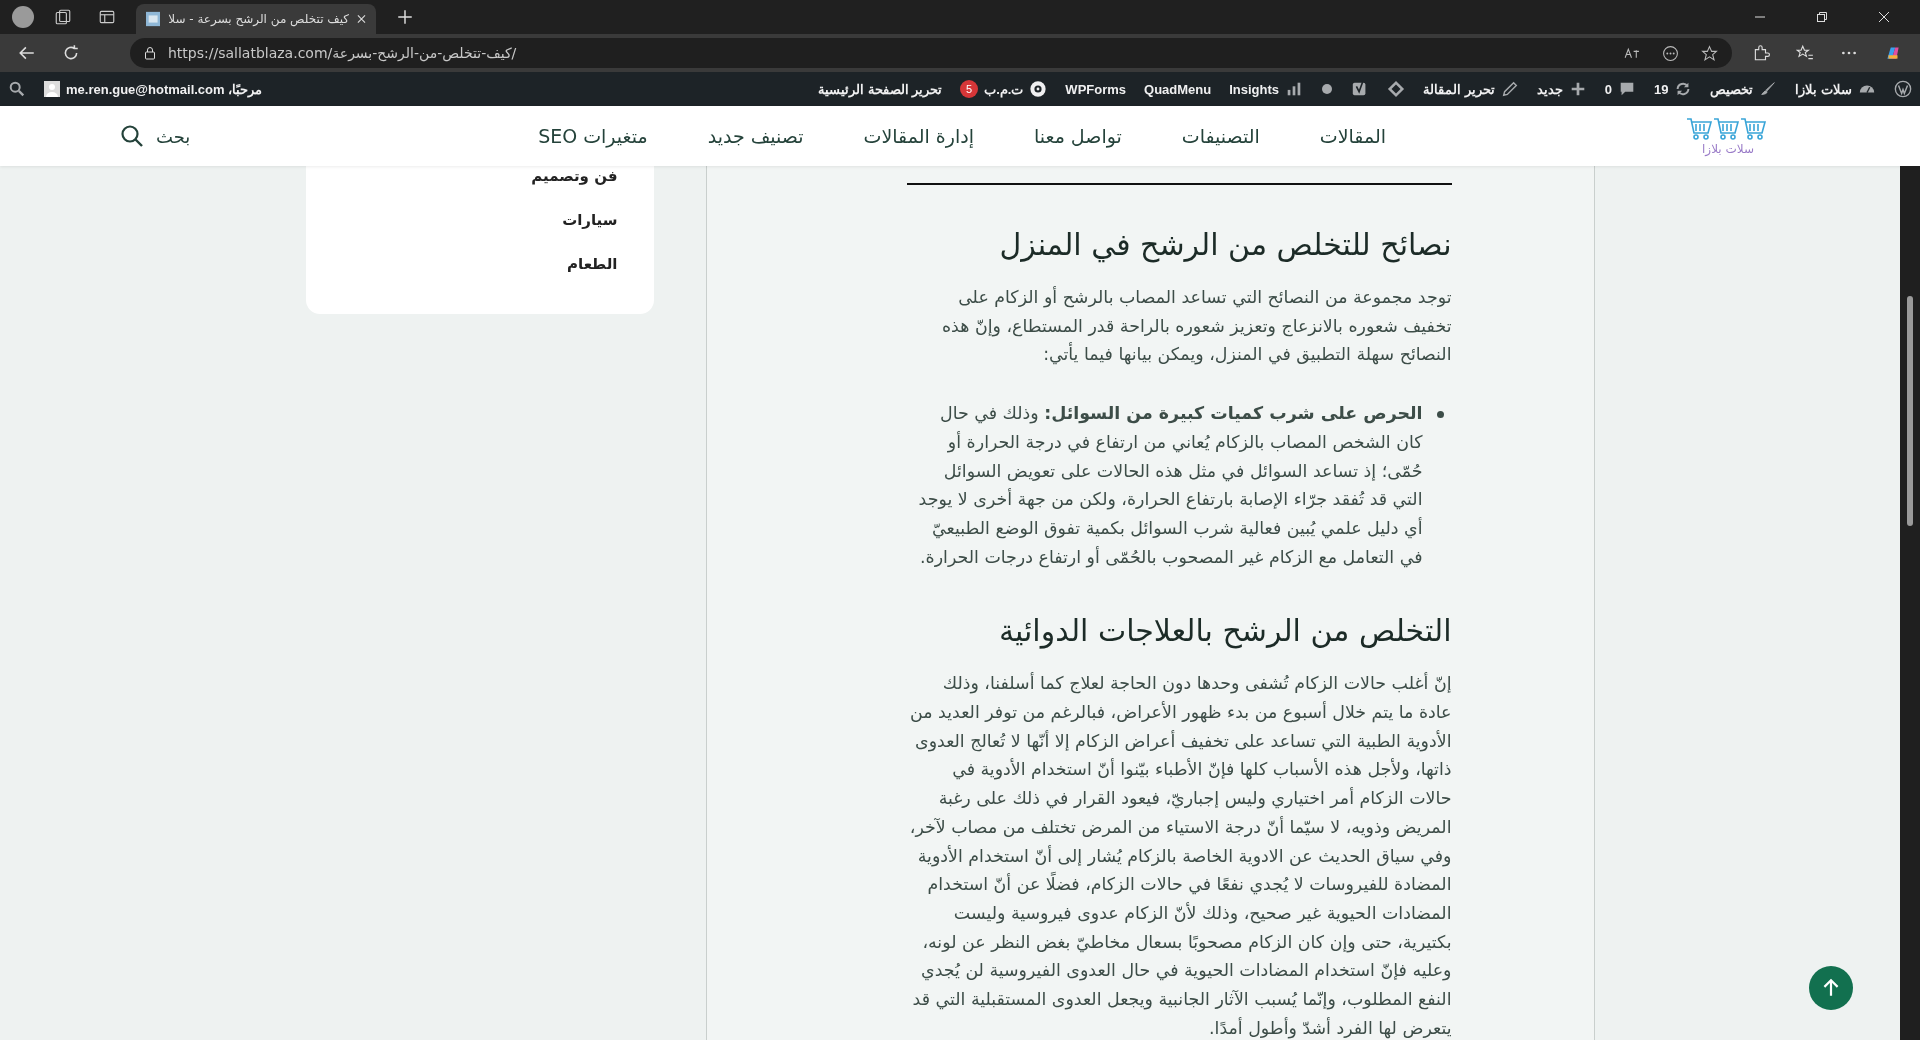  I want to click on admin-menu-item: 0, so click(1620, 89).